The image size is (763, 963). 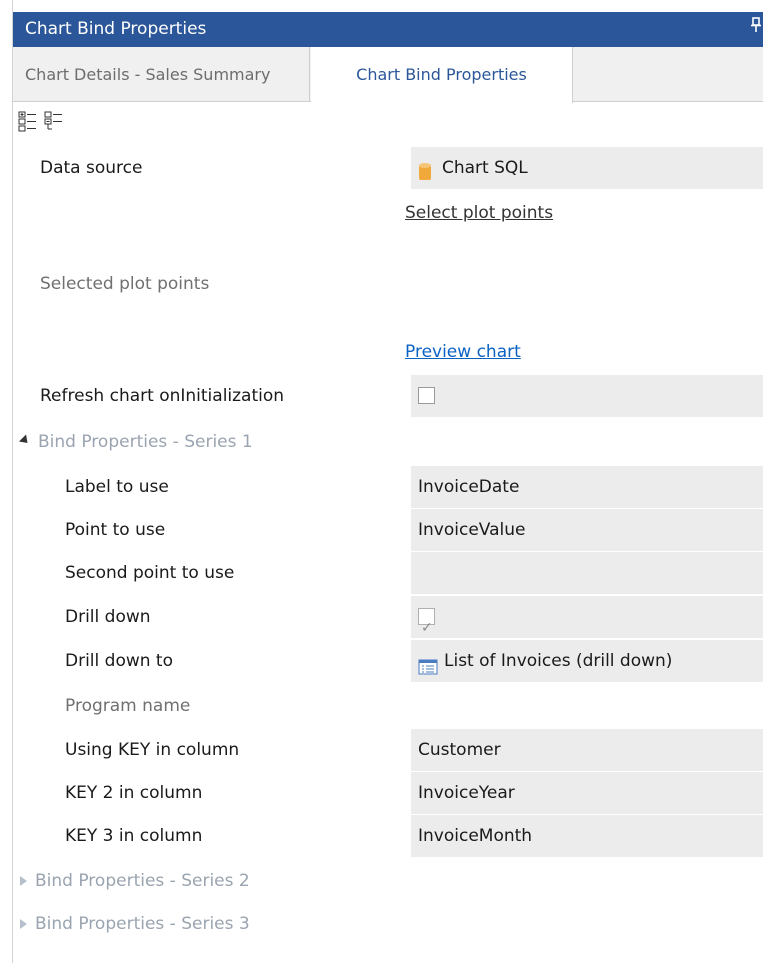 I want to click on list-form-icon, so click(x=428, y=662).